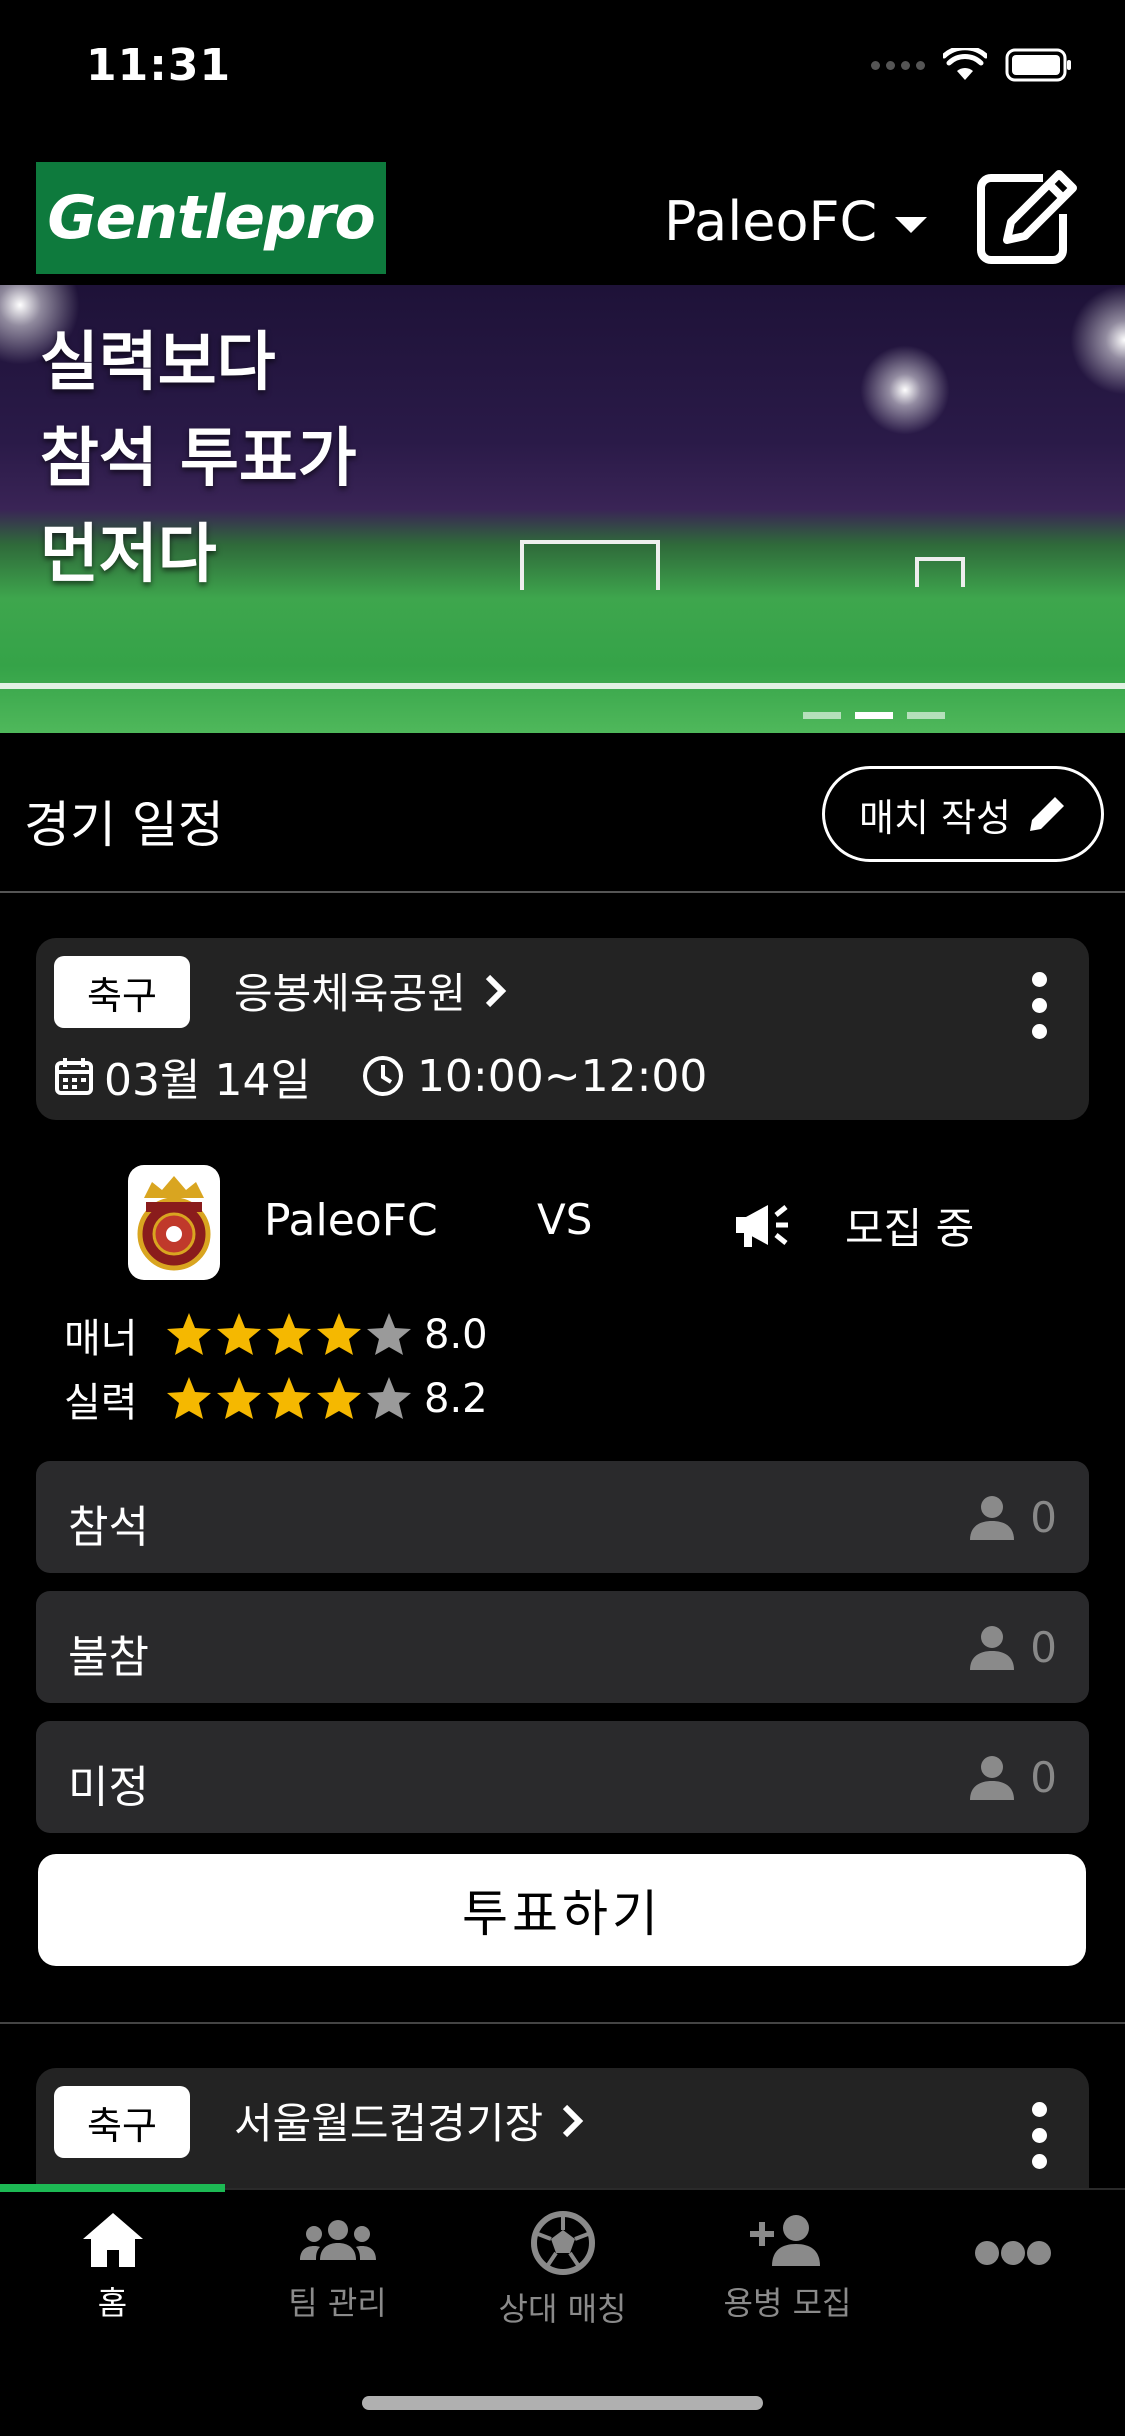  What do you see at coordinates (784, 2240) in the screenshot?
I see `add-user-icon` at bounding box center [784, 2240].